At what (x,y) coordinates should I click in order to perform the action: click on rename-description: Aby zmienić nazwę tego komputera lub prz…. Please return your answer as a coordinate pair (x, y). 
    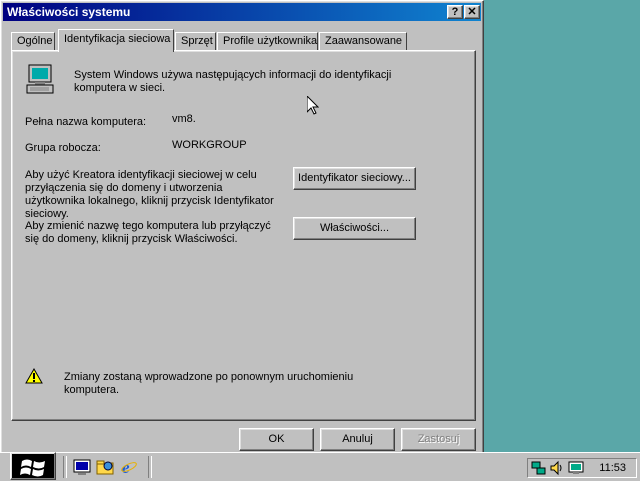
    Looking at the image, I should click on (148, 232).